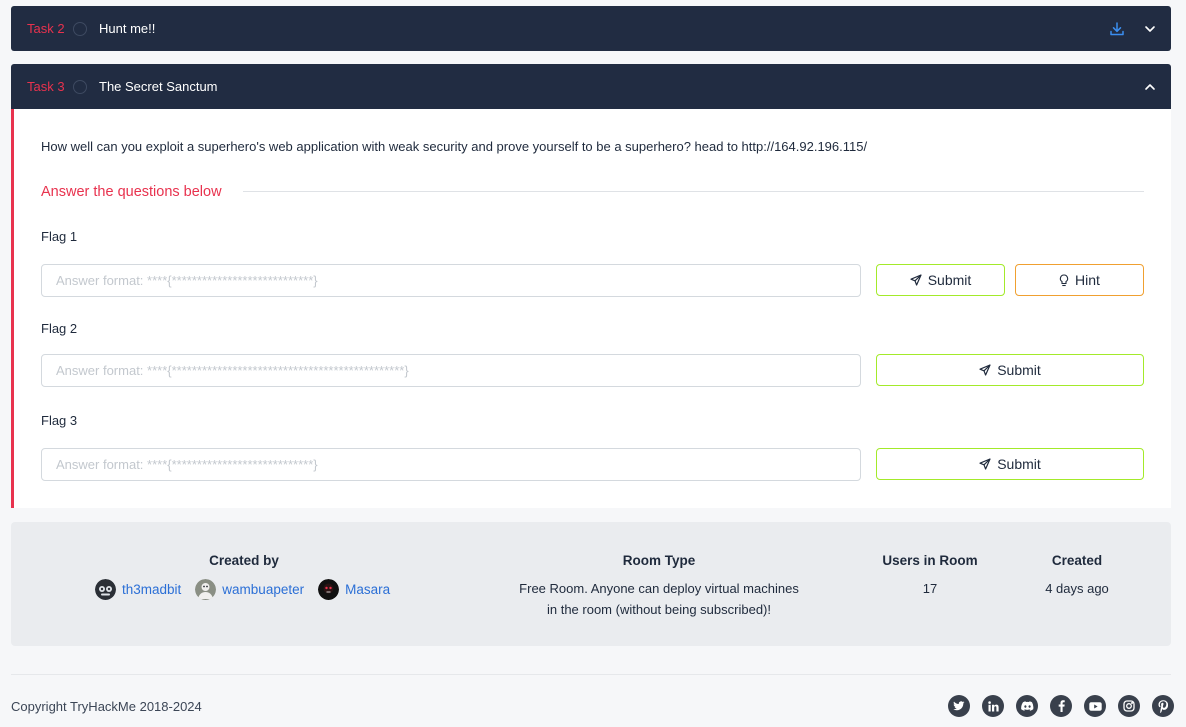  What do you see at coordinates (151, 589) in the screenshot?
I see `creator-link: th3madbit` at bounding box center [151, 589].